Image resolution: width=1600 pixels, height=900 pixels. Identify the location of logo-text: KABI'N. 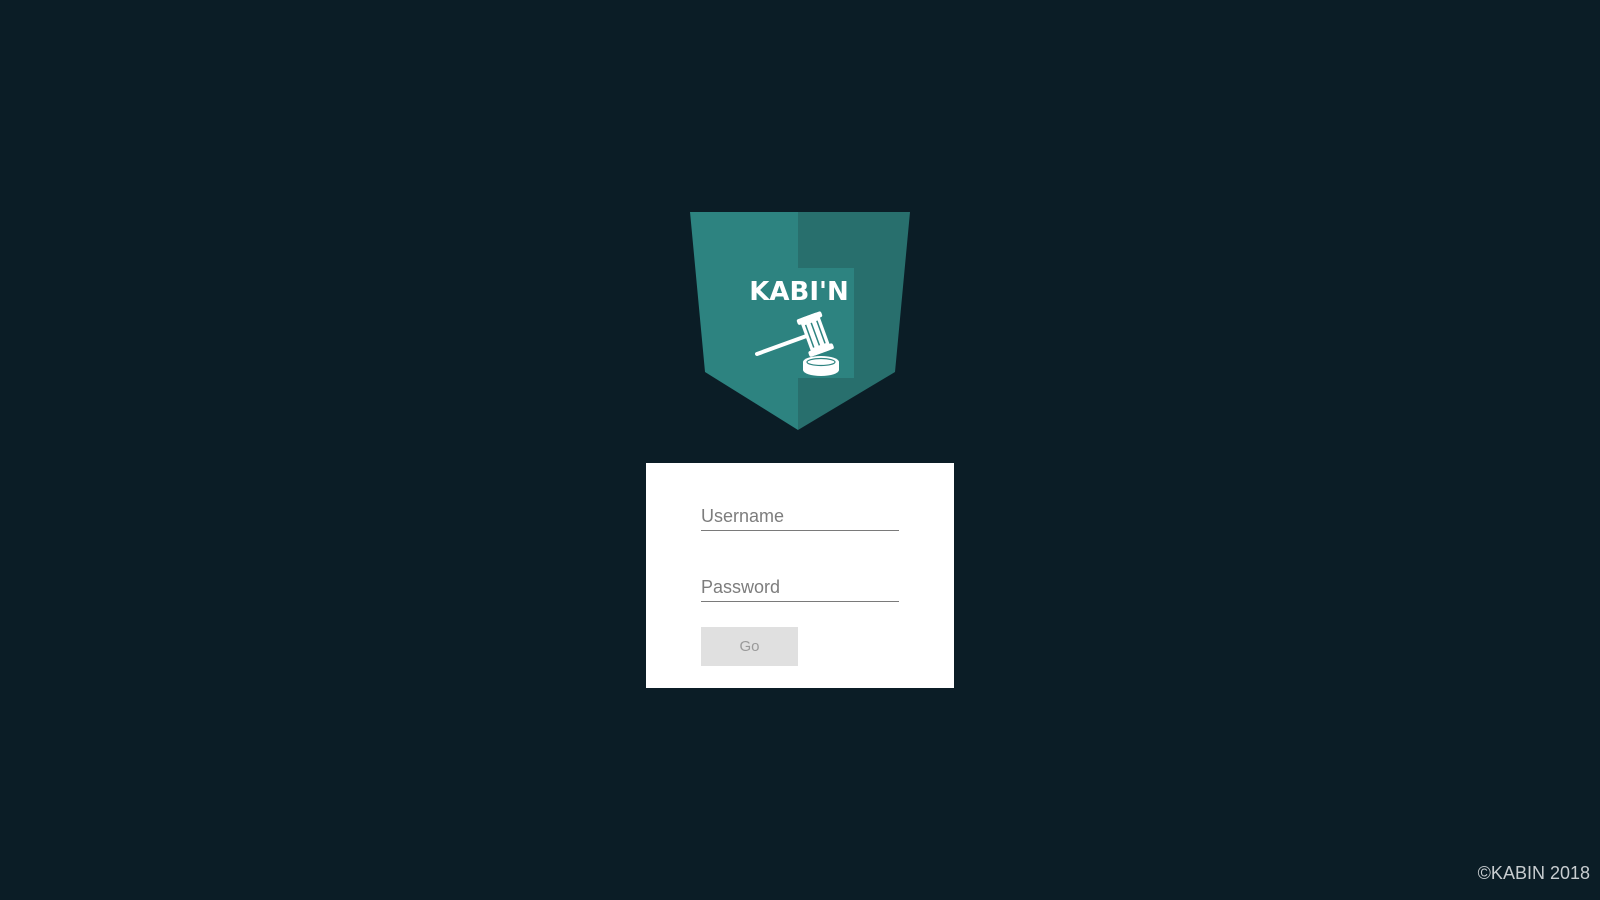
(798, 292).